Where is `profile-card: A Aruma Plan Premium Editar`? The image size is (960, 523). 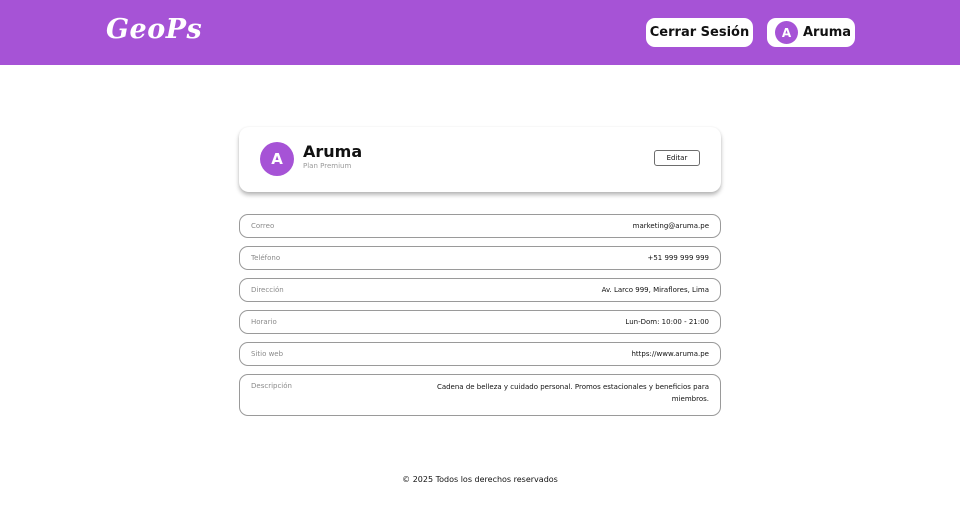
profile-card: A Aruma Plan Premium Editar is located at coordinates (480, 159).